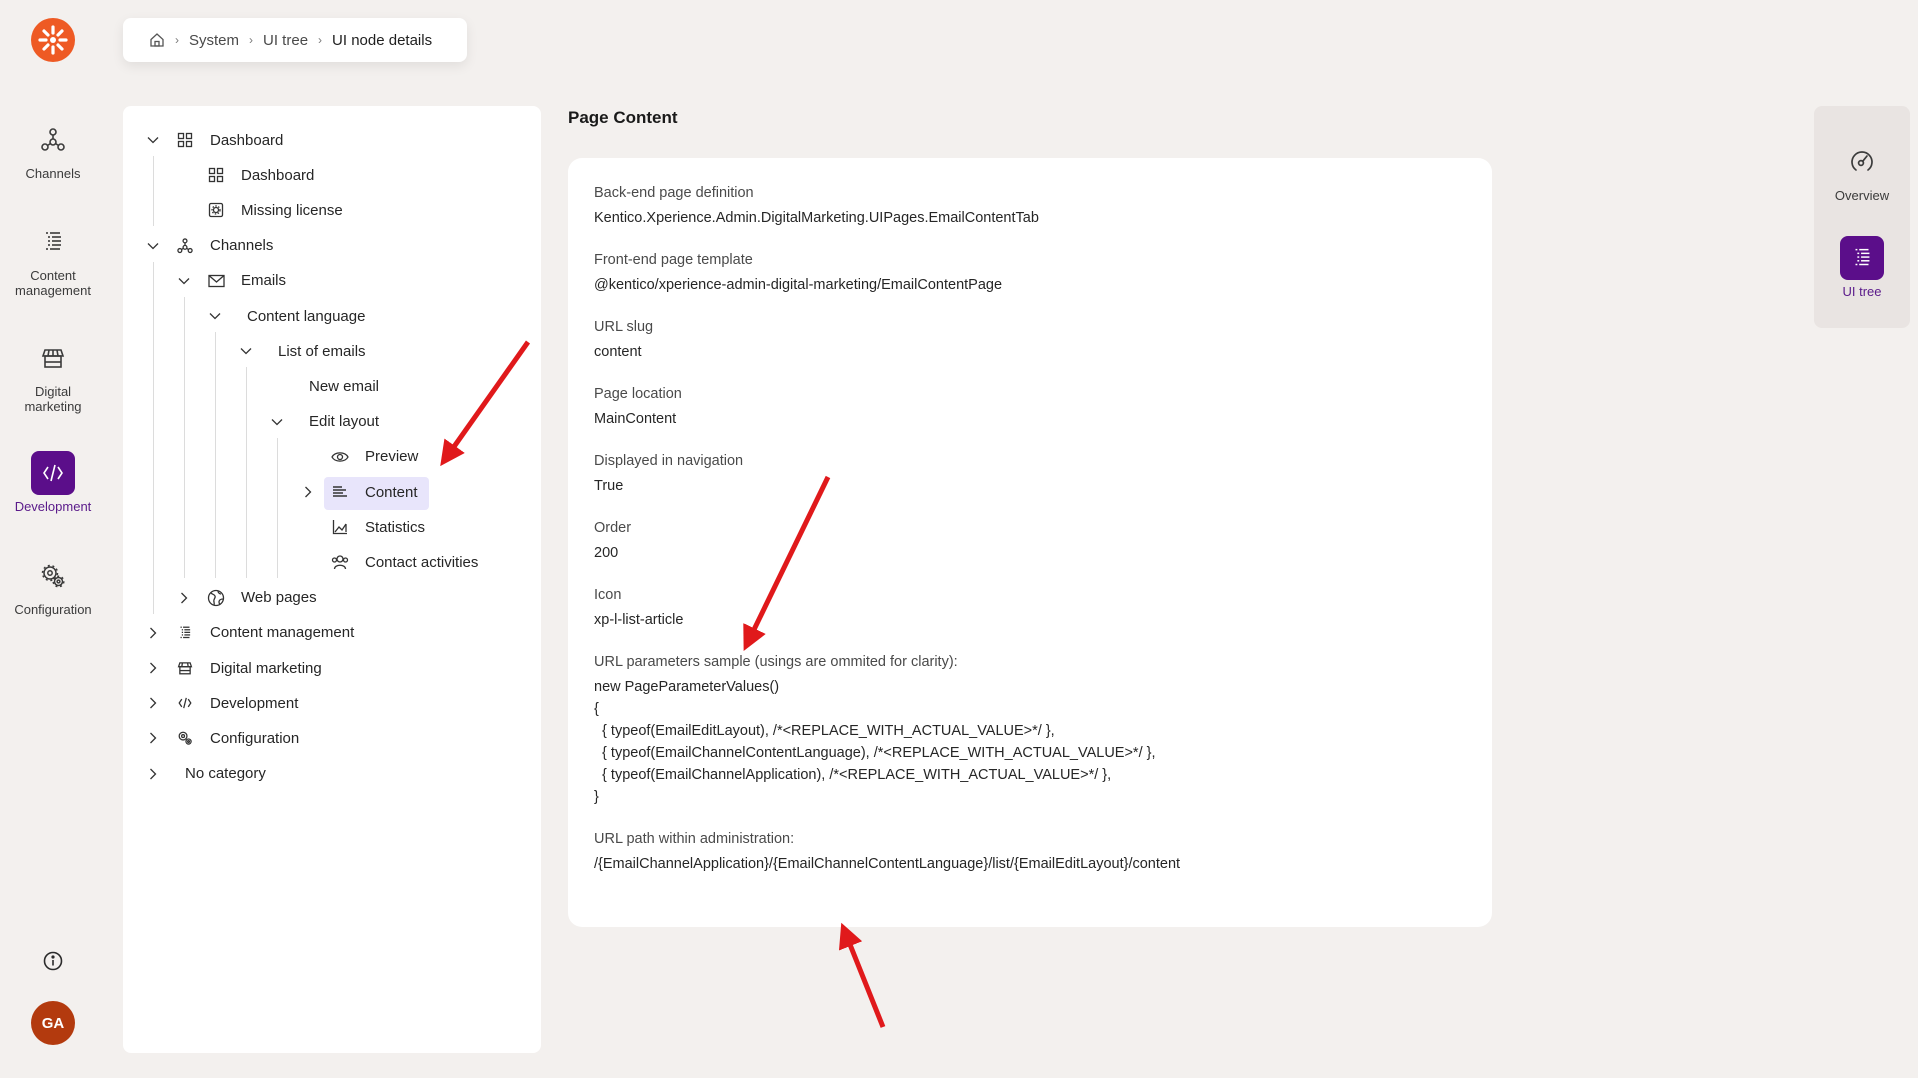  I want to click on tree-node: Configuration, so click(323, 738).